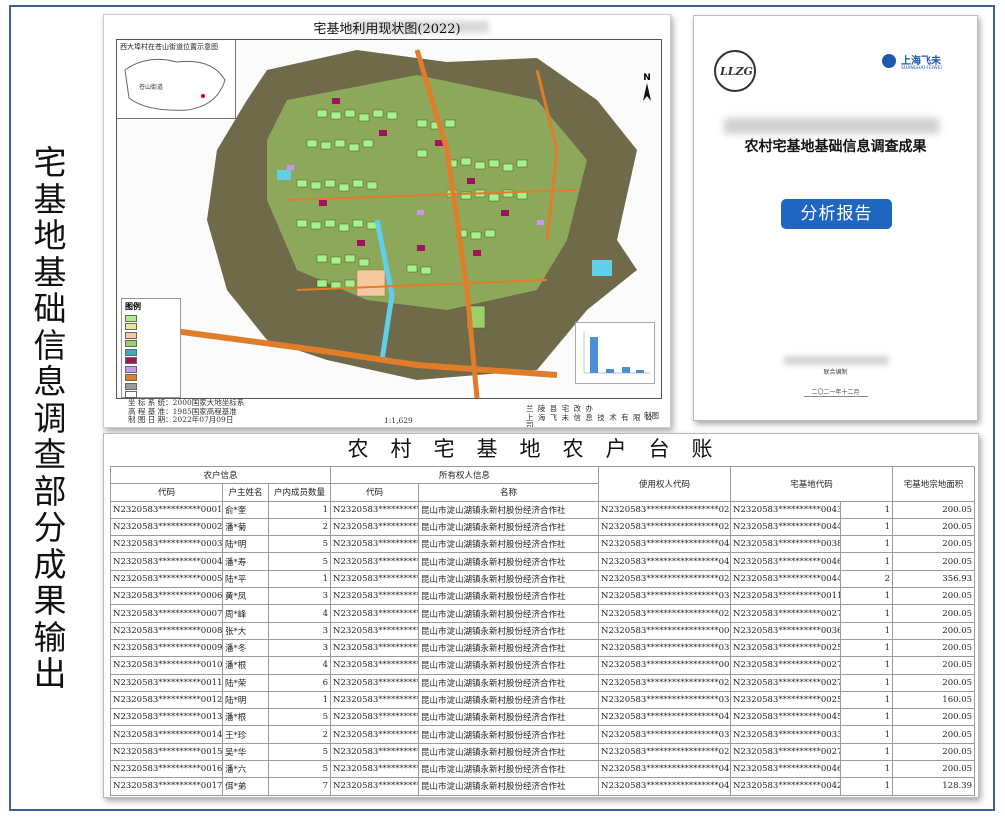 The width and height of the screenshot is (1005, 819). I want to click on table-cell: N2320583**********00111, so click(786, 596).